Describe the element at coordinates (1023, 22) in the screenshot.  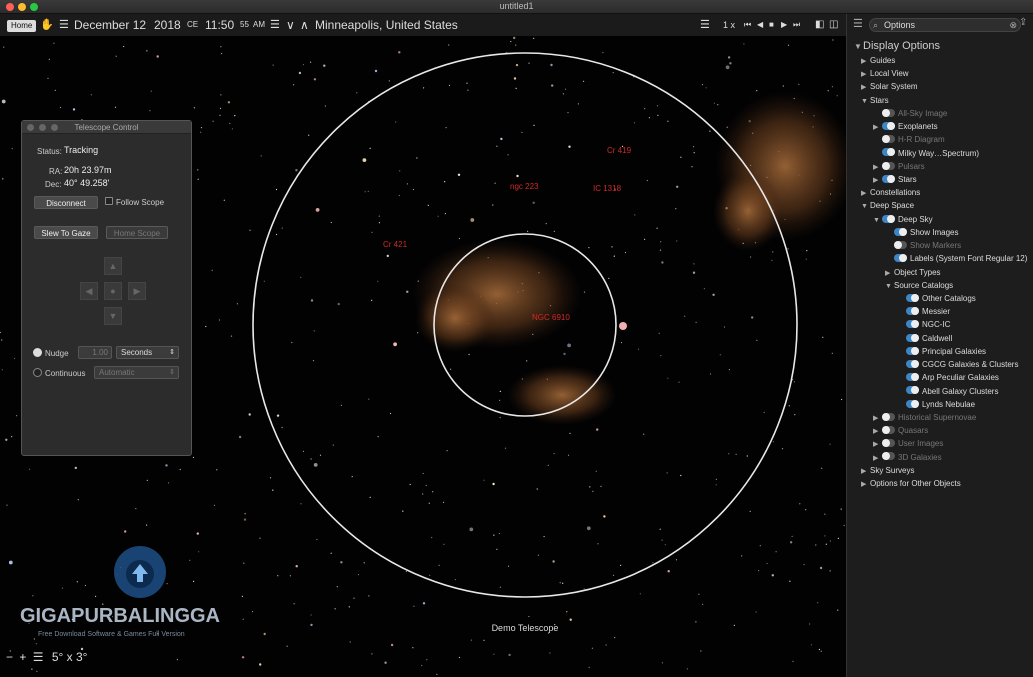
I see `share-icon: ⇪` at that location.